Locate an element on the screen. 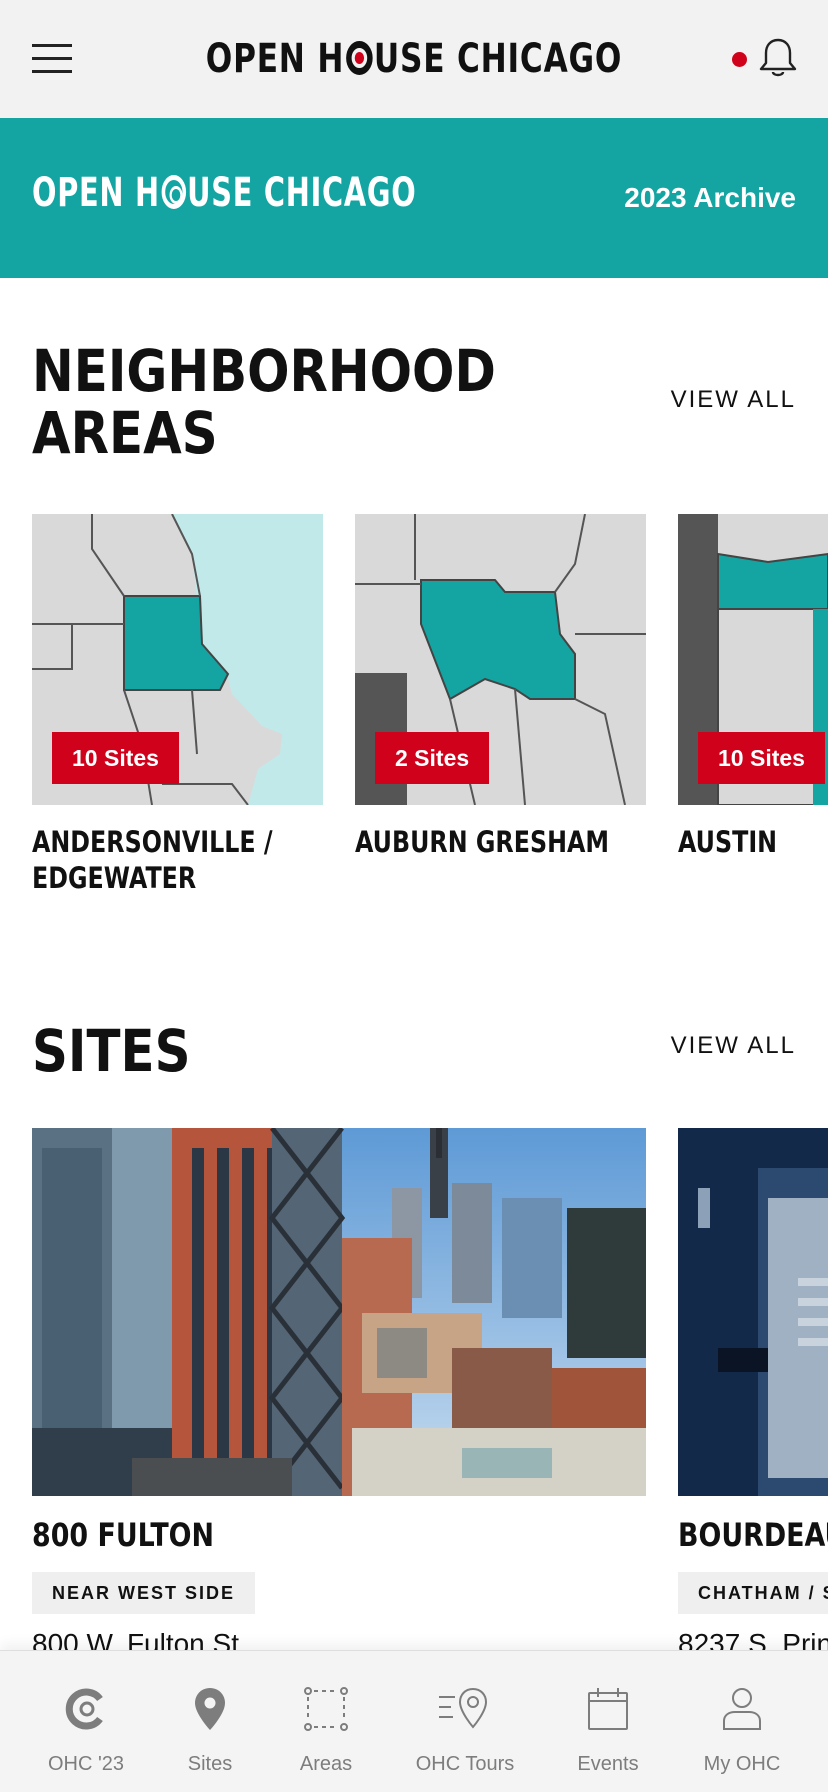  header-logo: OPEN H USE CHICAGO is located at coordinates (414, 59).